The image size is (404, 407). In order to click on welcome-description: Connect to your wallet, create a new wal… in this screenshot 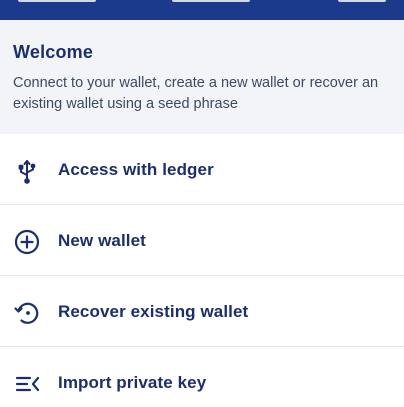, I will do `click(196, 93)`.